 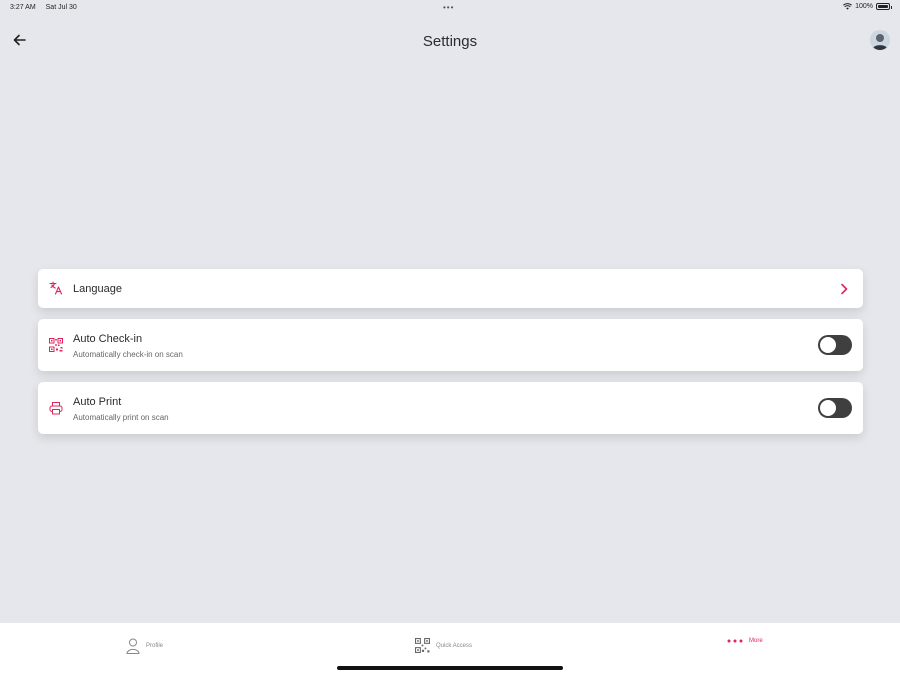 What do you see at coordinates (133, 646) in the screenshot?
I see `person-icon` at bounding box center [133, 646].